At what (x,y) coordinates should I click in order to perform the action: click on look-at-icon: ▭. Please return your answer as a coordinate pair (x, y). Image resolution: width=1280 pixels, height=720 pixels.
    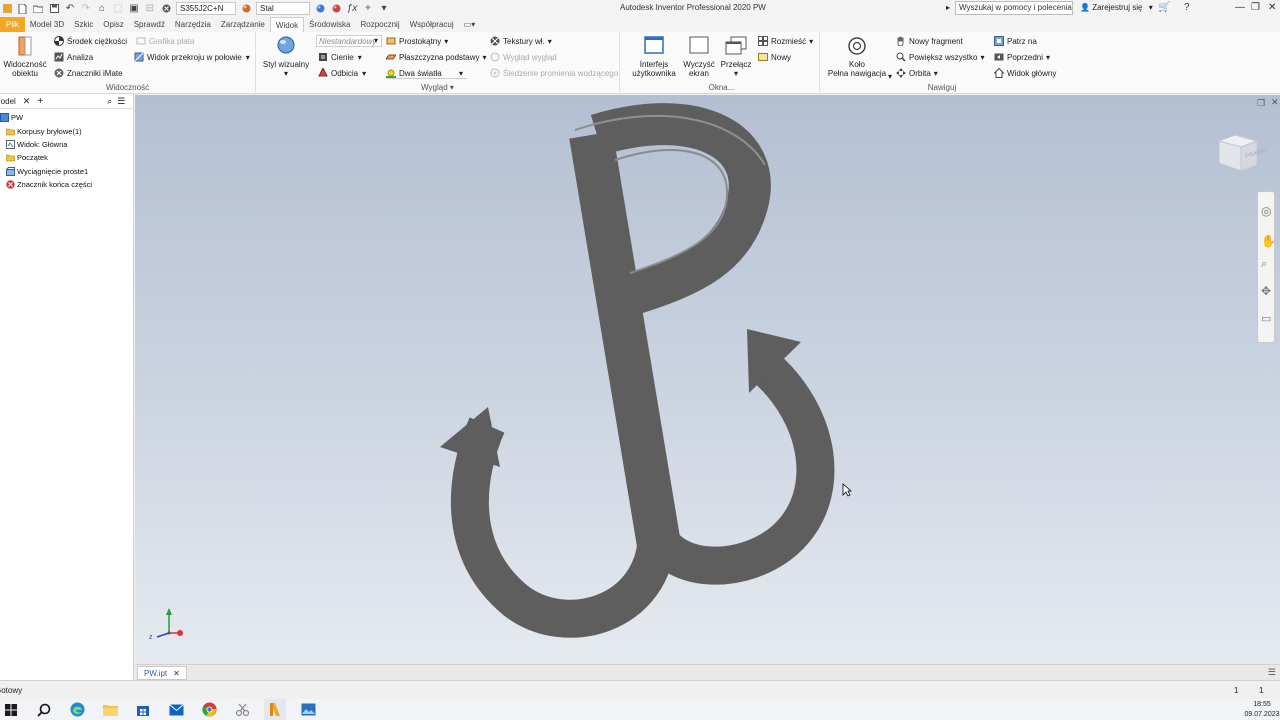
    Looking at the image, I should click on (1266, 318).